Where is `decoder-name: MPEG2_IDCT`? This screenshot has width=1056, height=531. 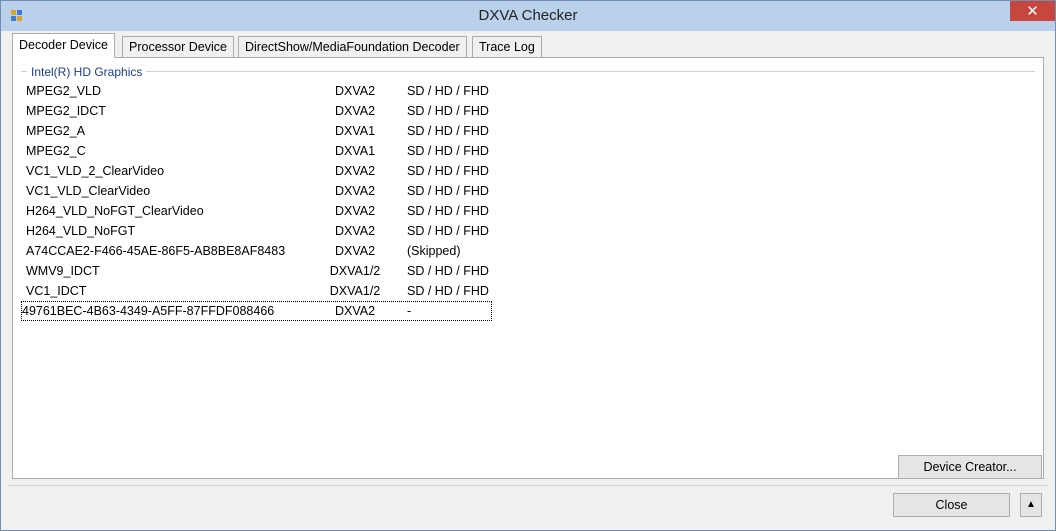
decoder-name: MPEG2_IDCT is located at coordinates (66, 111).